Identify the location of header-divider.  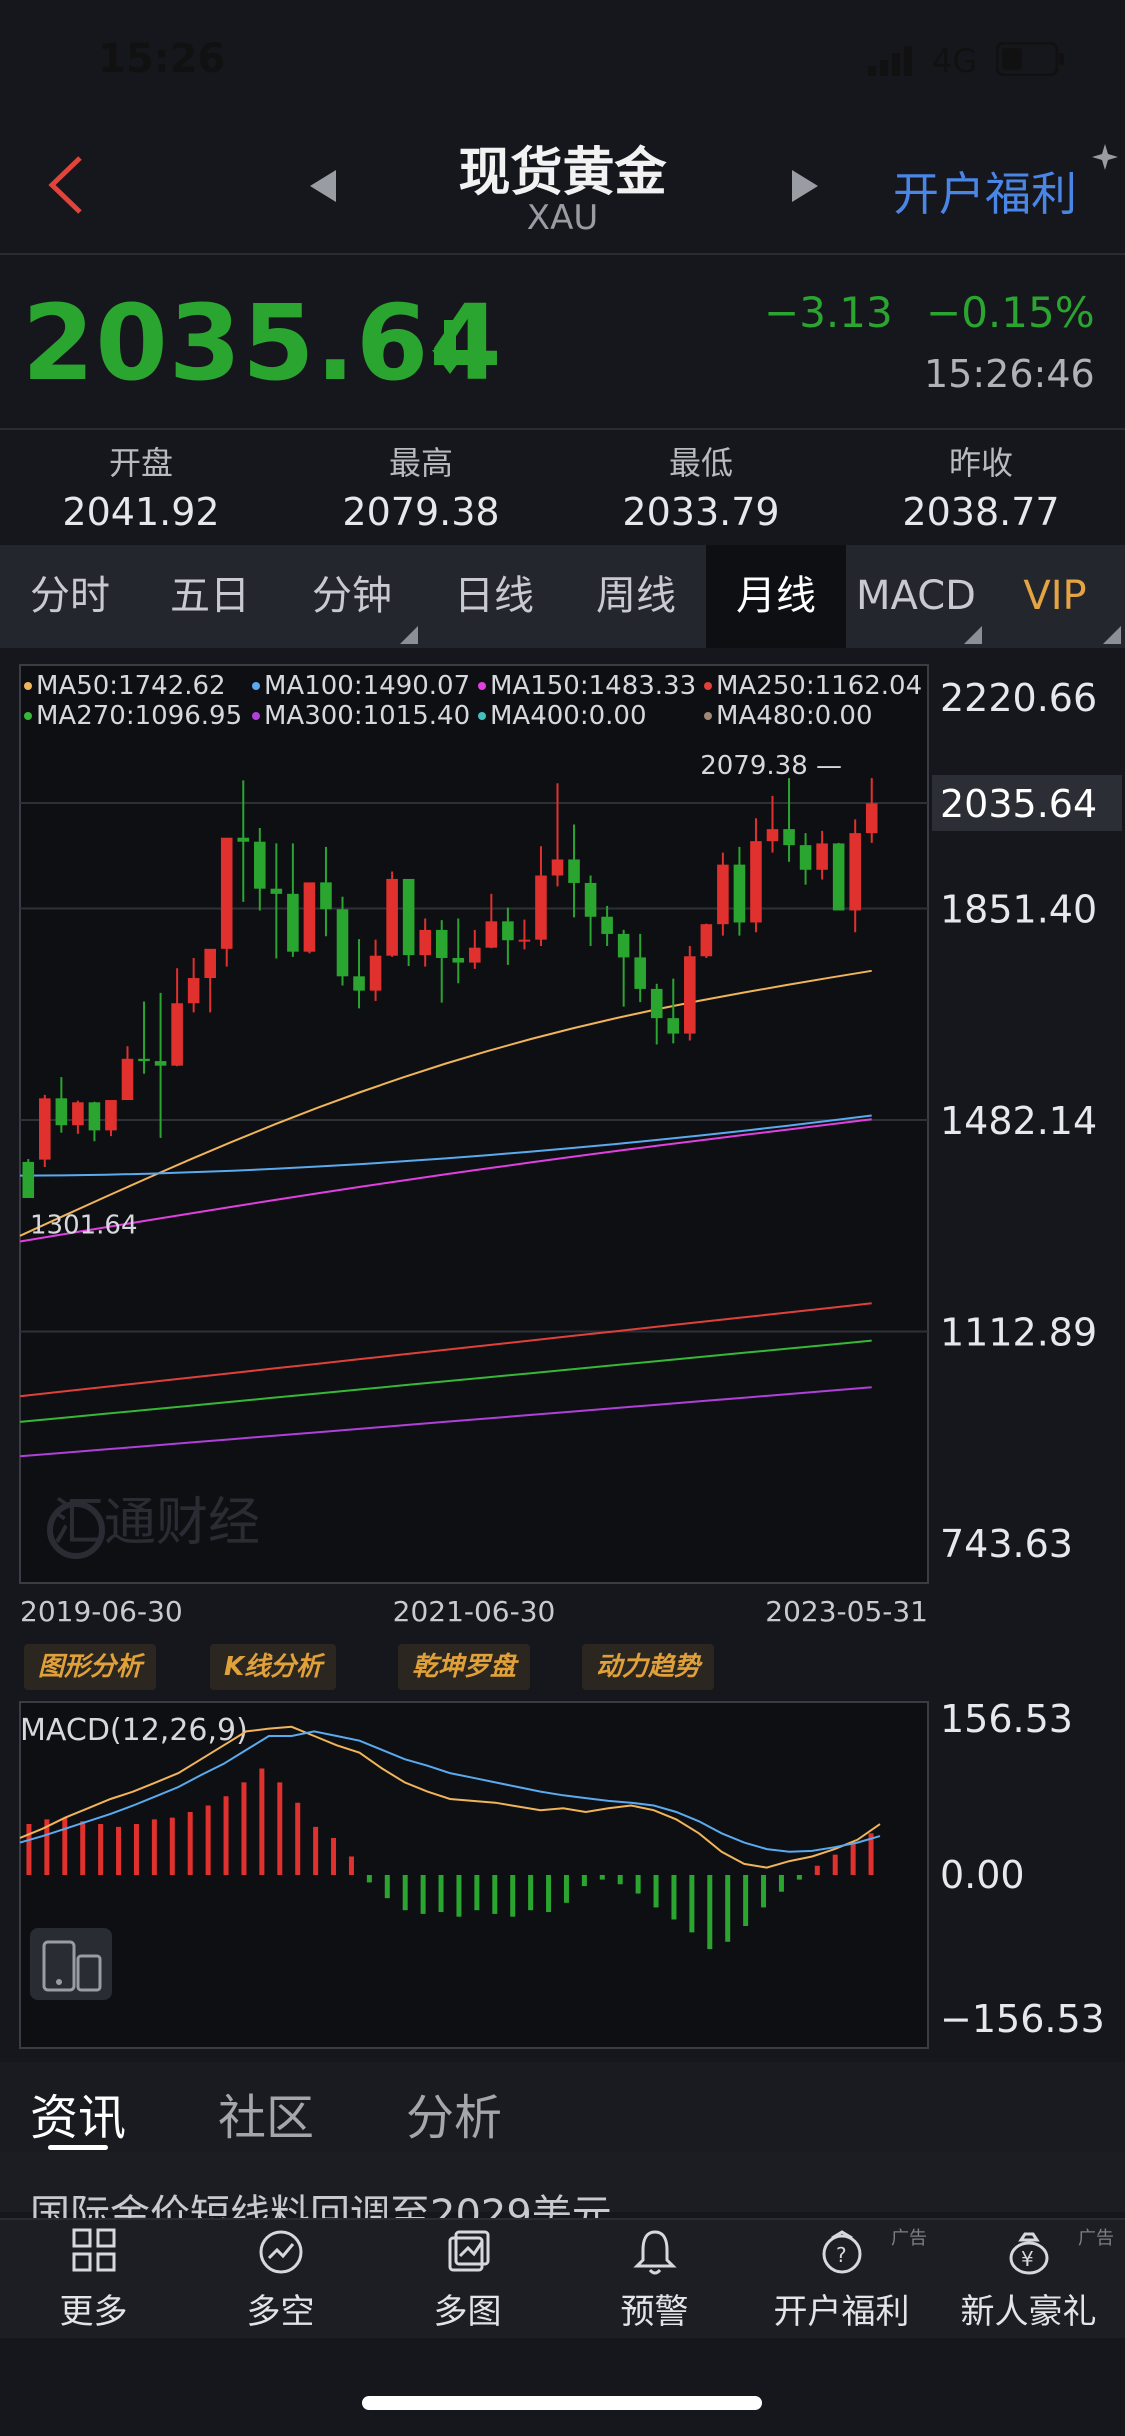
(562, 254).